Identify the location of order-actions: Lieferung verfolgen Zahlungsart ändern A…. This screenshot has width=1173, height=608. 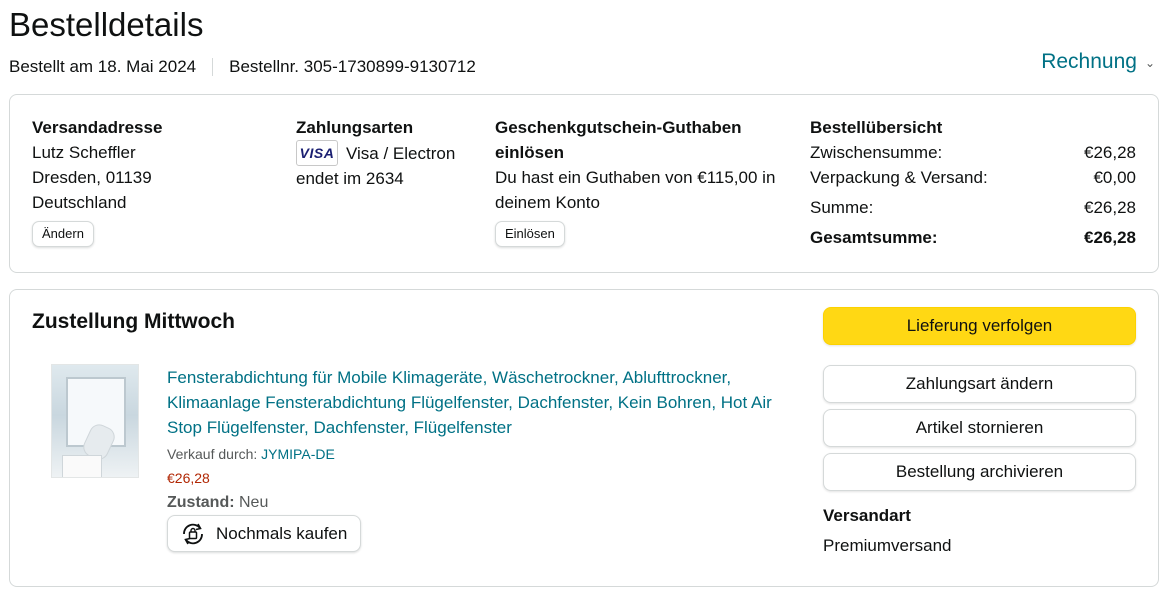
(979, 432).